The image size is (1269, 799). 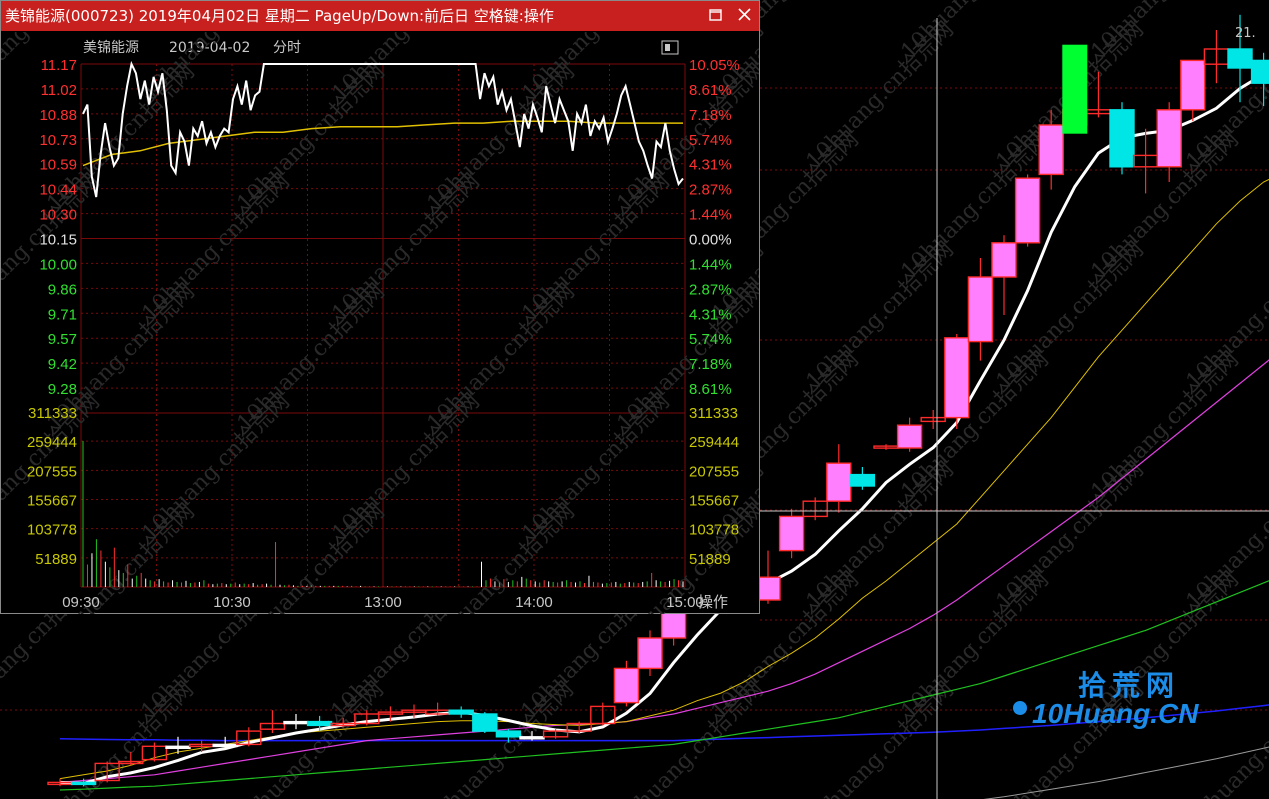 I want to click on intraday-stock-name: 美锦能源, so click(x=111, y=47).